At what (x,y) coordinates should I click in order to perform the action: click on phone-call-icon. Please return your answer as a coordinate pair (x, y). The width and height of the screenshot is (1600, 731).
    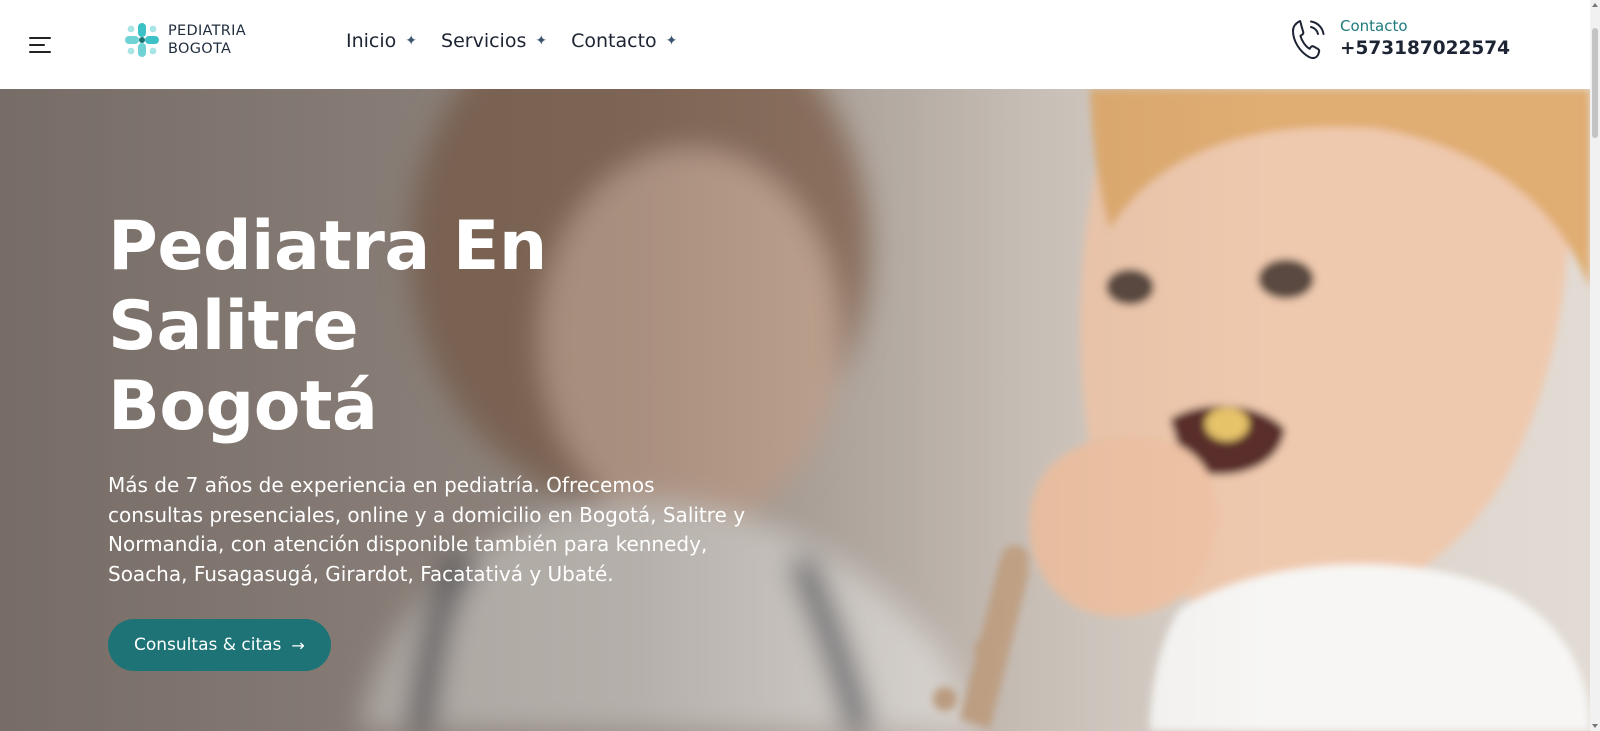
    Looking at the image, I should click on (1308, 40).